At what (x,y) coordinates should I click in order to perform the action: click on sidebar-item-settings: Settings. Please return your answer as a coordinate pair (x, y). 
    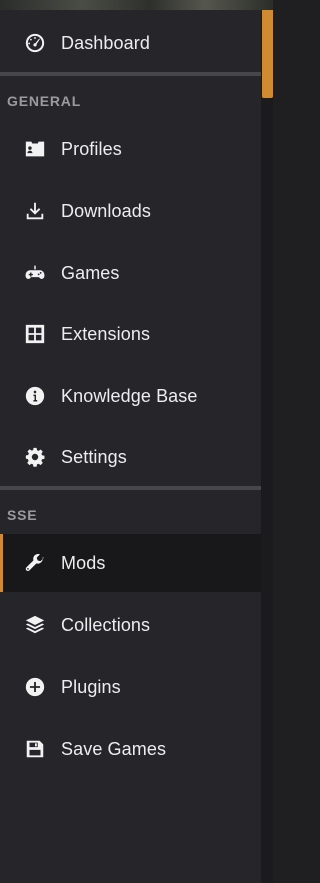
    Looking at the image, I should click on (130, 457).